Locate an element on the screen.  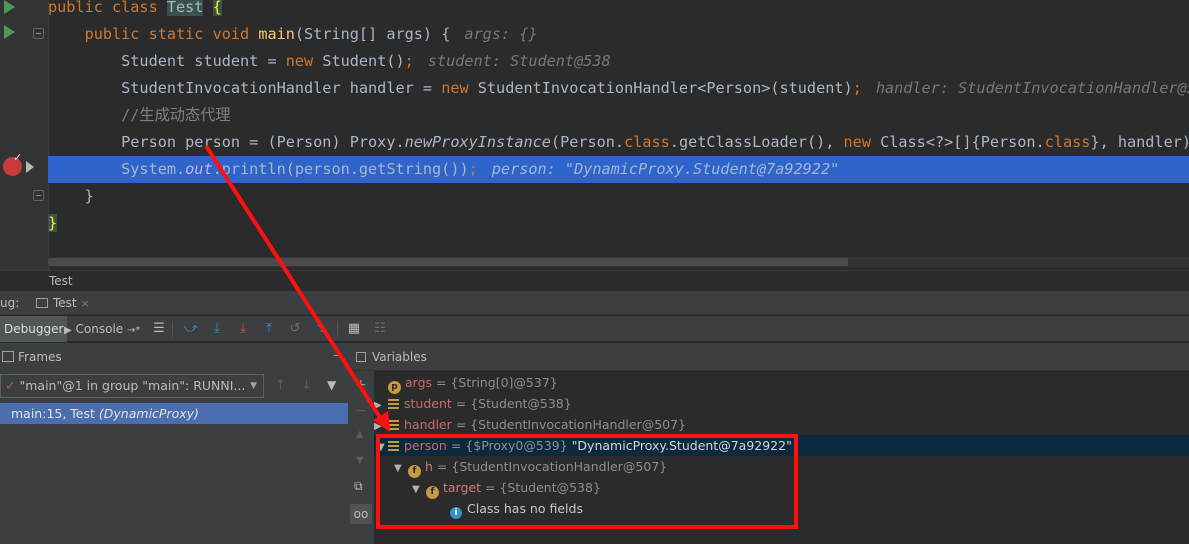
annotation-arrow is located at coordinates (297, 288).